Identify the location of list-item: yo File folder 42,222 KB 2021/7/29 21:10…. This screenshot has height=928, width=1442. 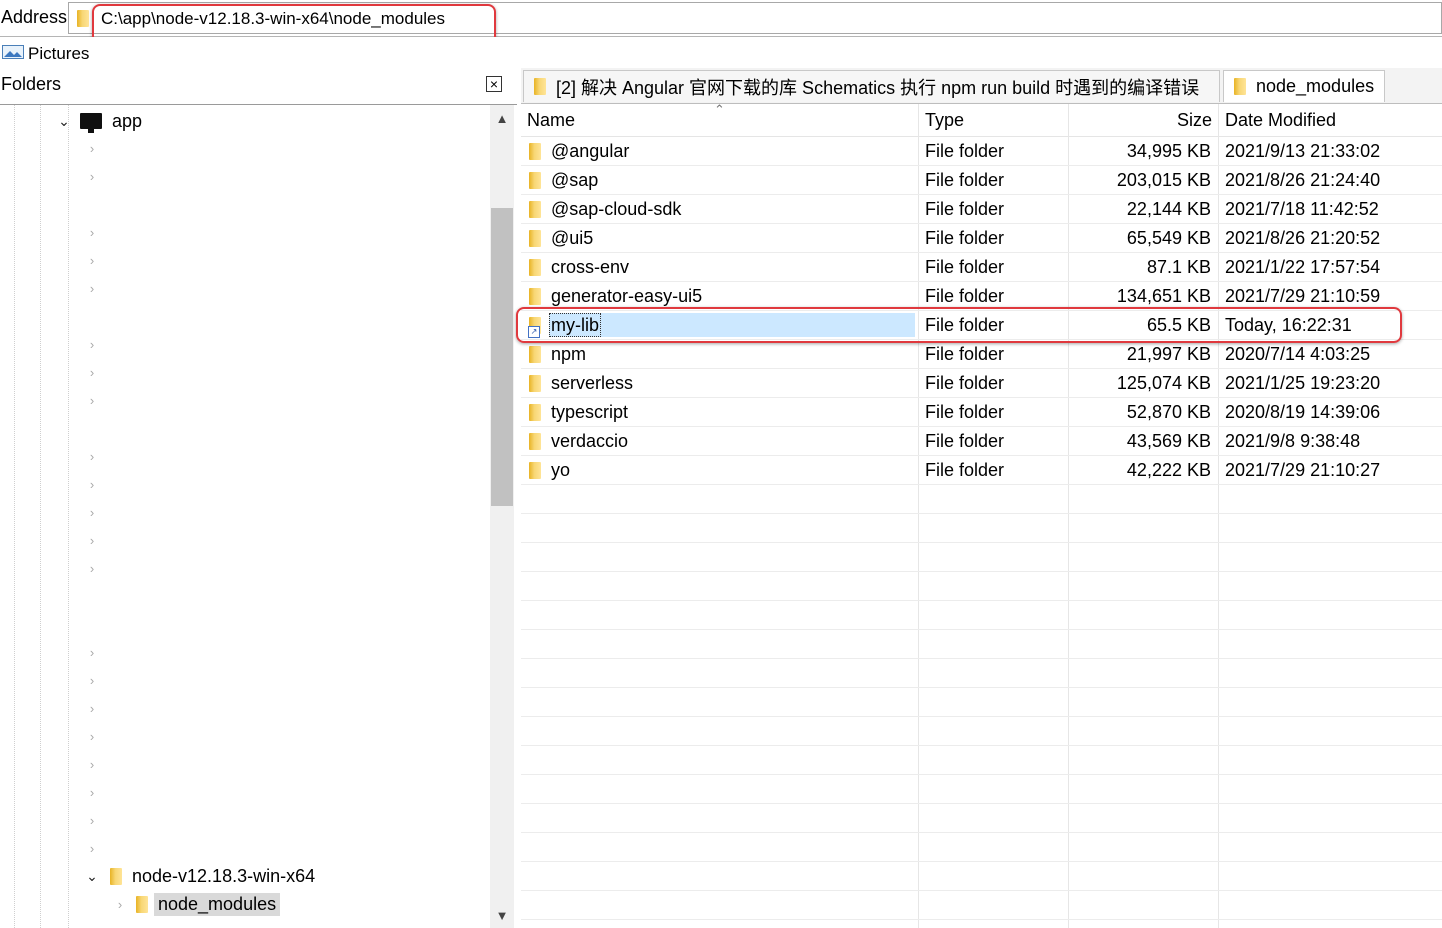
(981, 470).